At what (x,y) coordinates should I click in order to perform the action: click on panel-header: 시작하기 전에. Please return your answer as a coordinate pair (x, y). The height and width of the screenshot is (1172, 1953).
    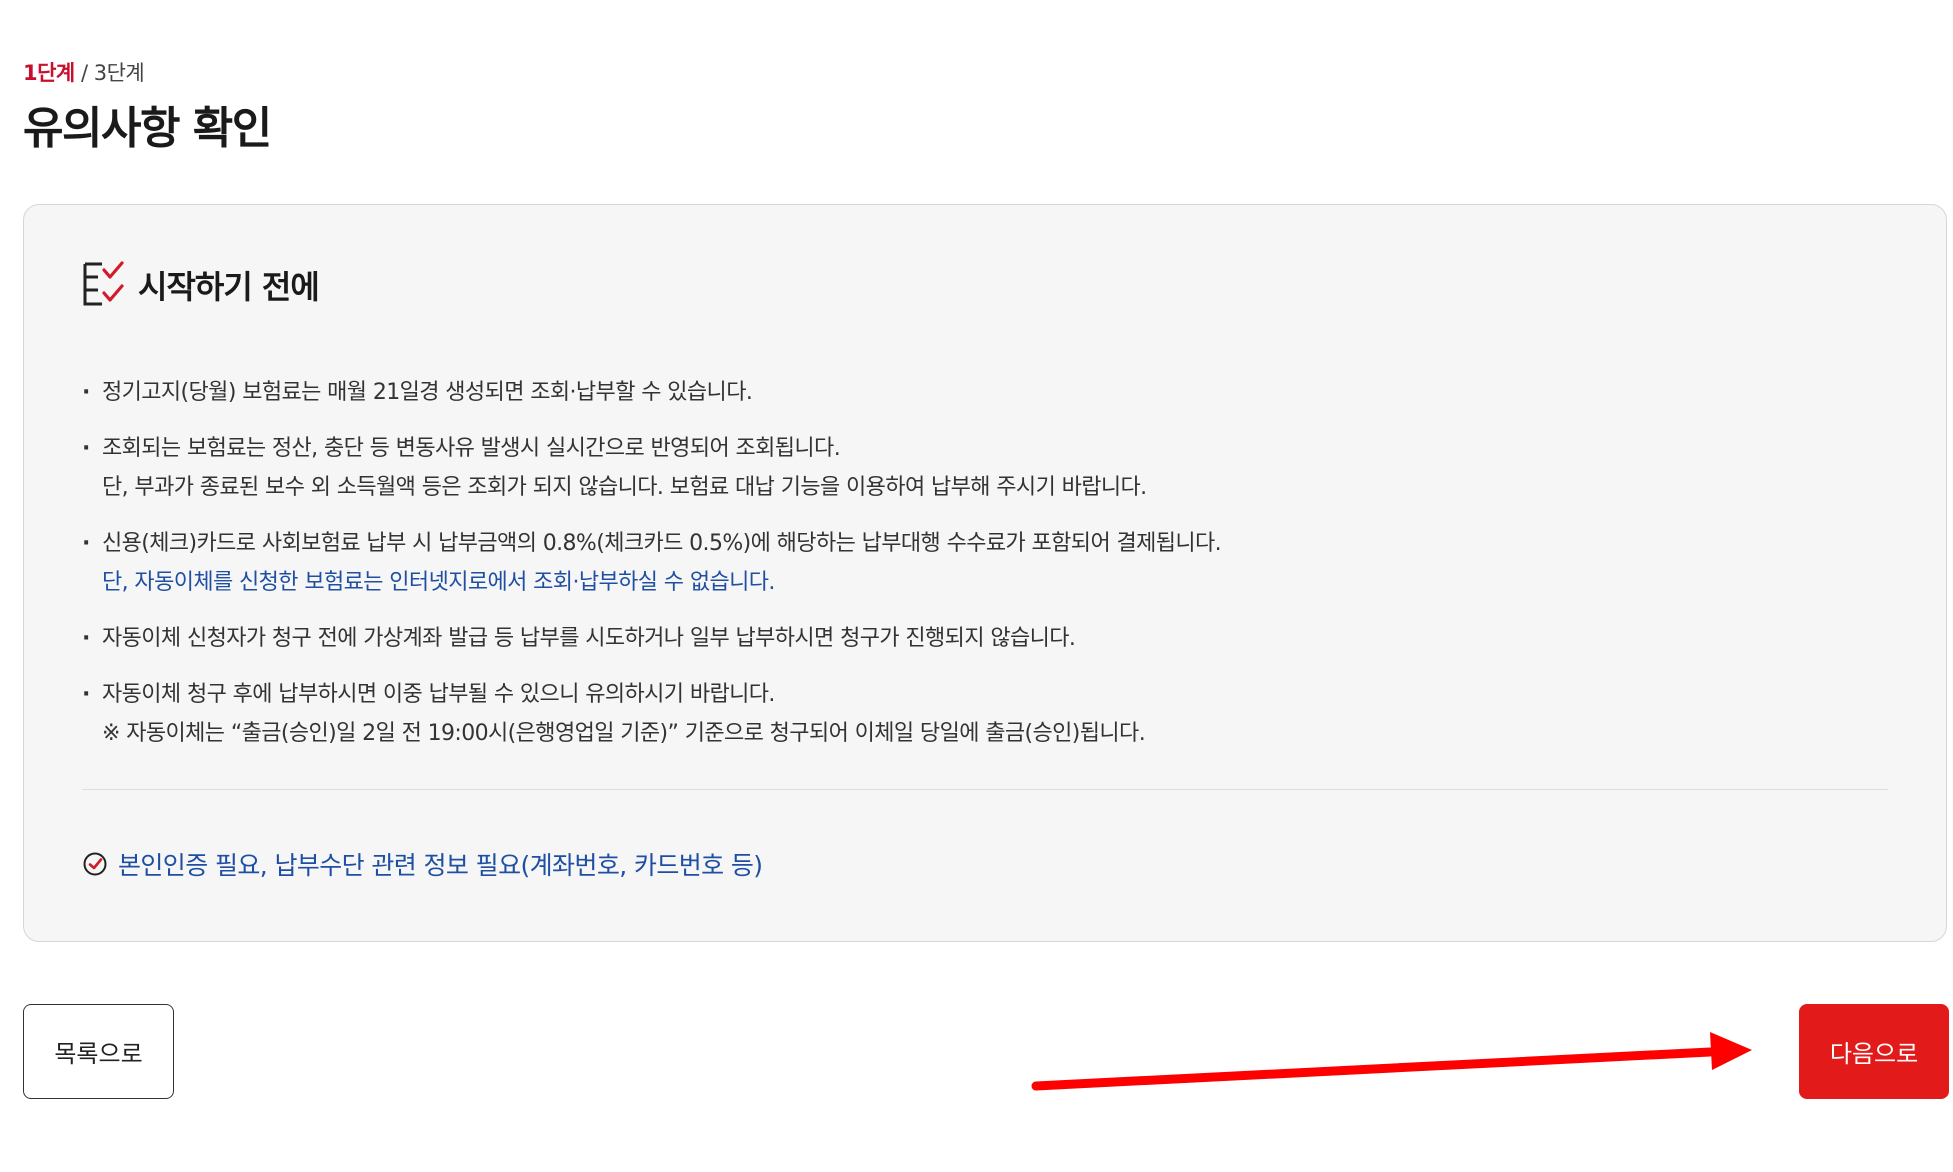
    Looking at the image, I should click on (201, 285).